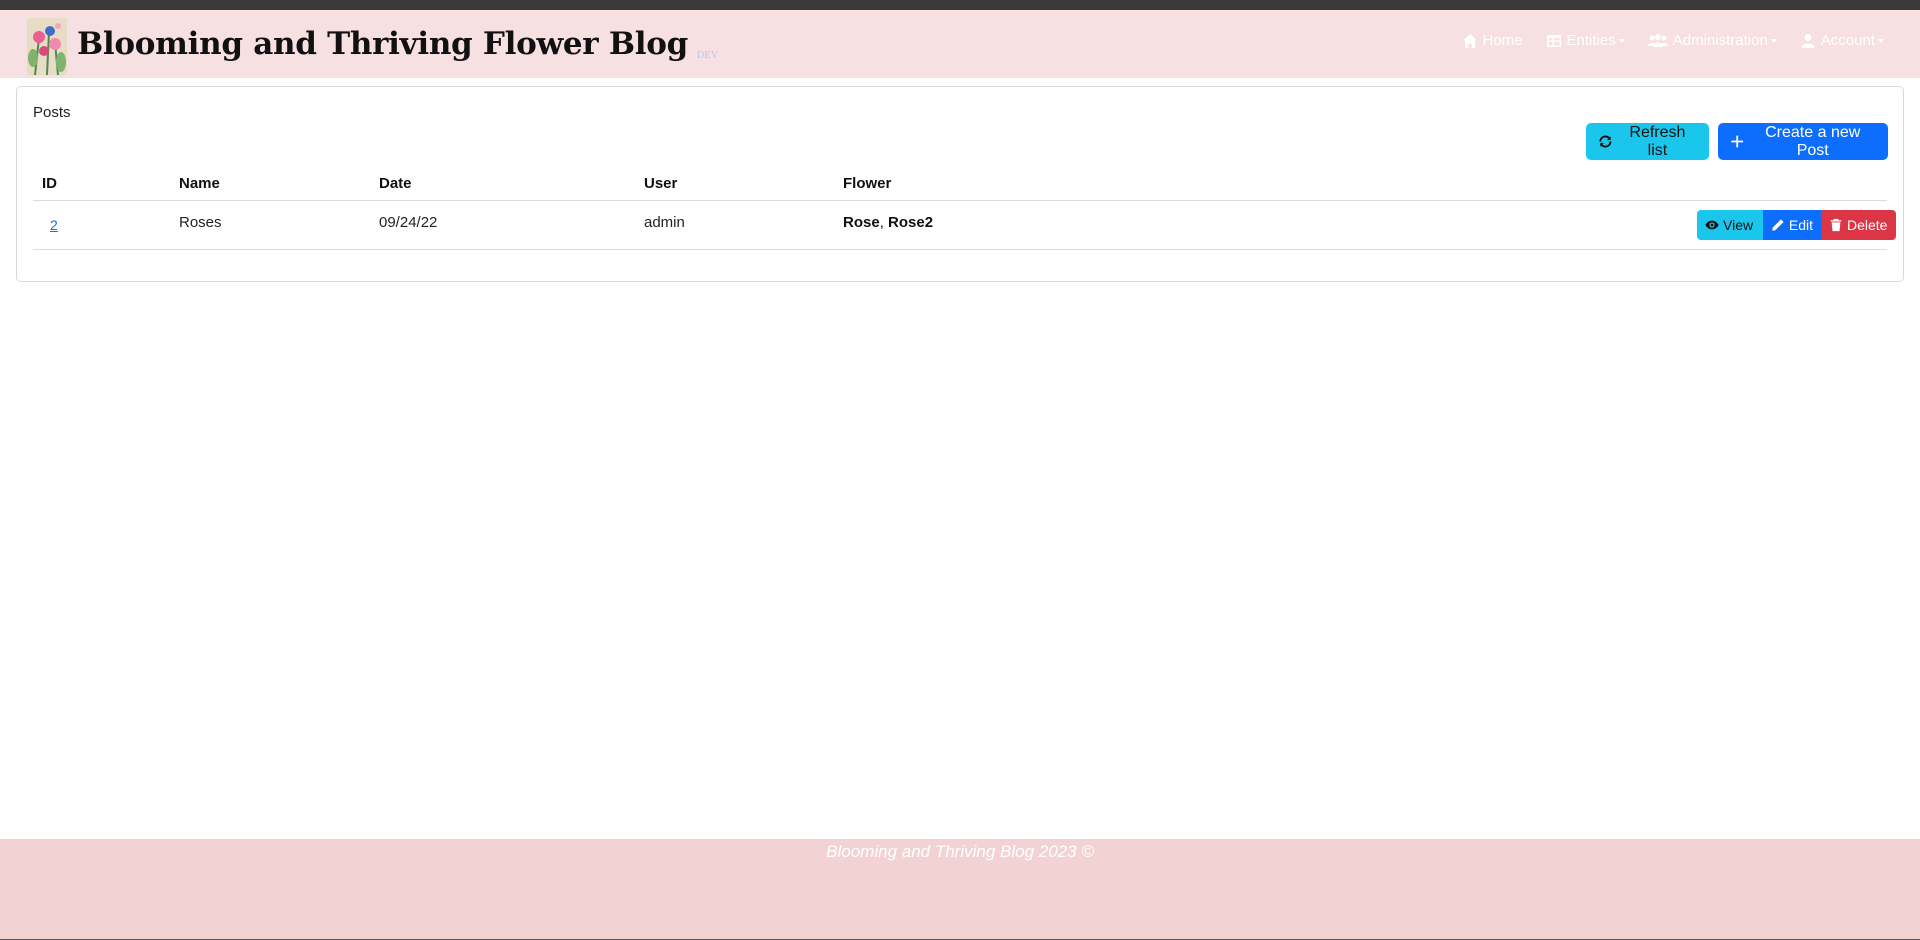 This screenshot has height=940, width=1920. What do you see at coordinates (200, 222) in the screenshot?
I see `post-name: Roses` at bounding box center [200, 222].